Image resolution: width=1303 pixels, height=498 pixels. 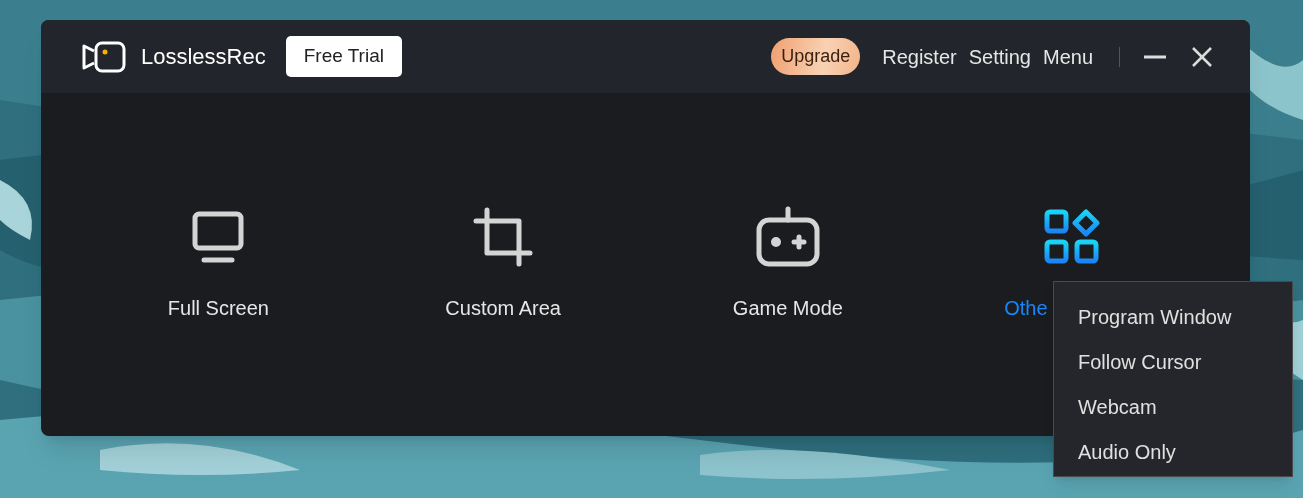 What do you see at coordinates (1173, 406) in the screenshot?
I see `menu-item: Webcam` at bounding box center [1173, 406].